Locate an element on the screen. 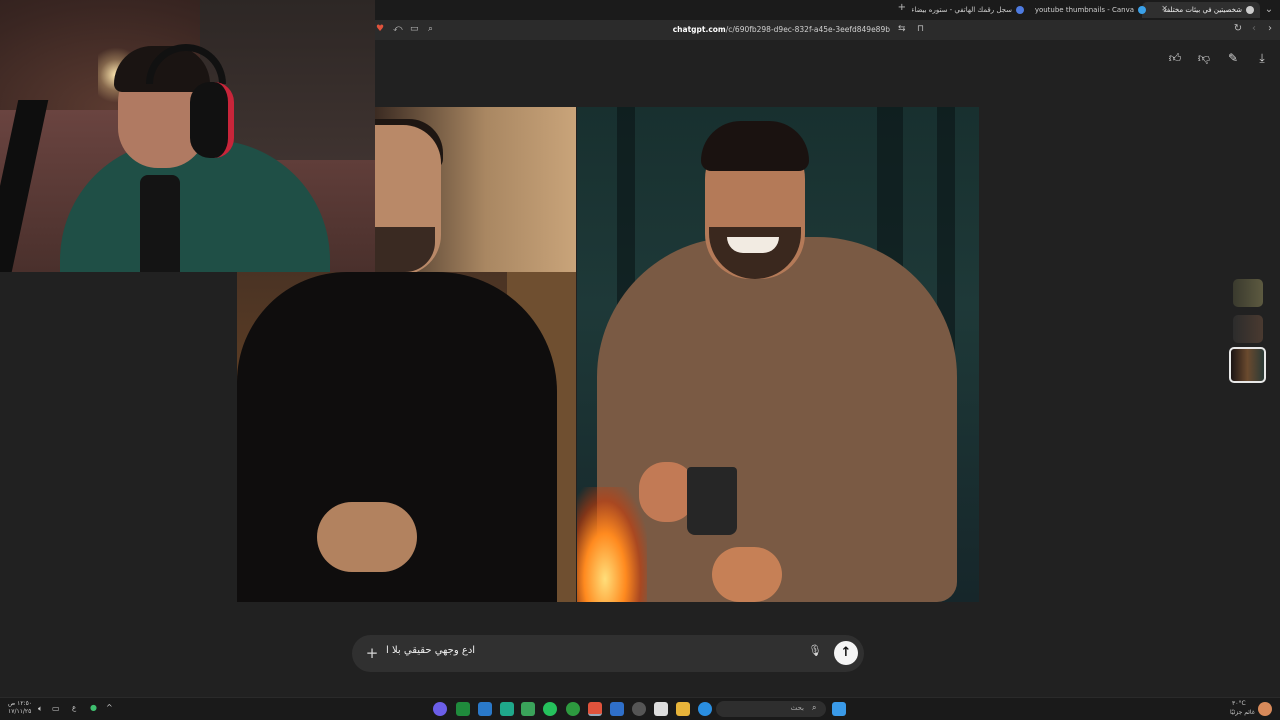 The width and height of the screenshot is (1280, 720). person-hoodie is located at coordinates (777, 419).